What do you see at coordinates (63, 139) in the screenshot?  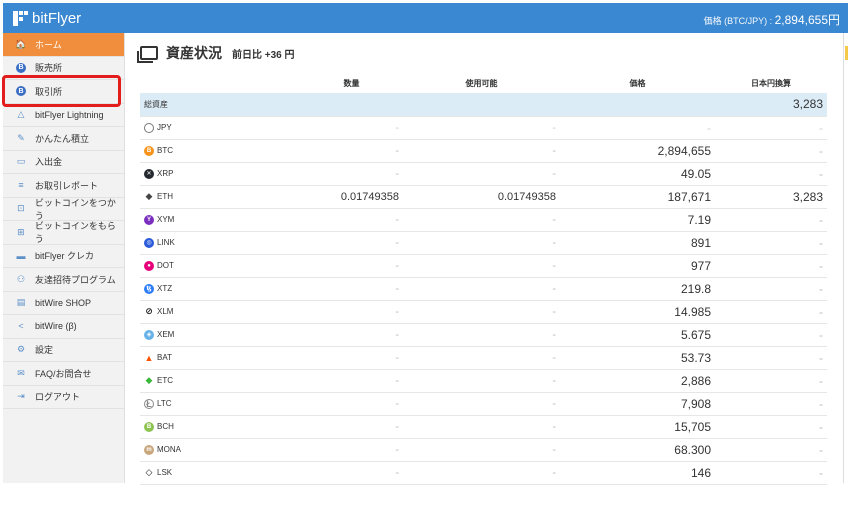 I see `sidebar-item-4: ✎ かんたん積立` at bounding box center [63, 139].